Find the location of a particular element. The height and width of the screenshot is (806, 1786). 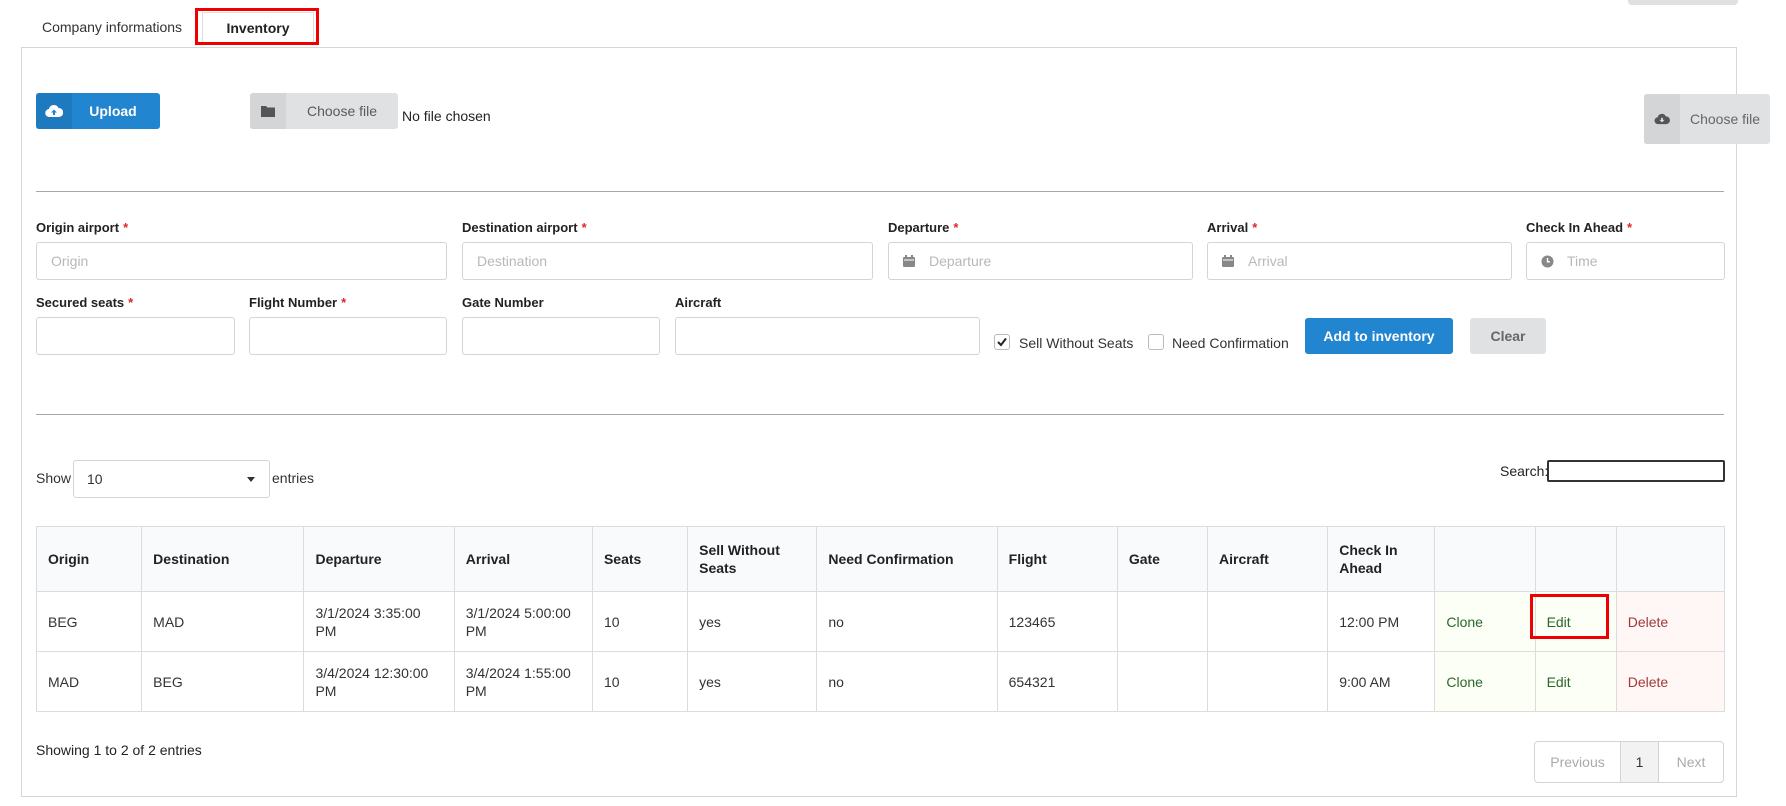

show-label: Show is located at coordinates (54, 478).